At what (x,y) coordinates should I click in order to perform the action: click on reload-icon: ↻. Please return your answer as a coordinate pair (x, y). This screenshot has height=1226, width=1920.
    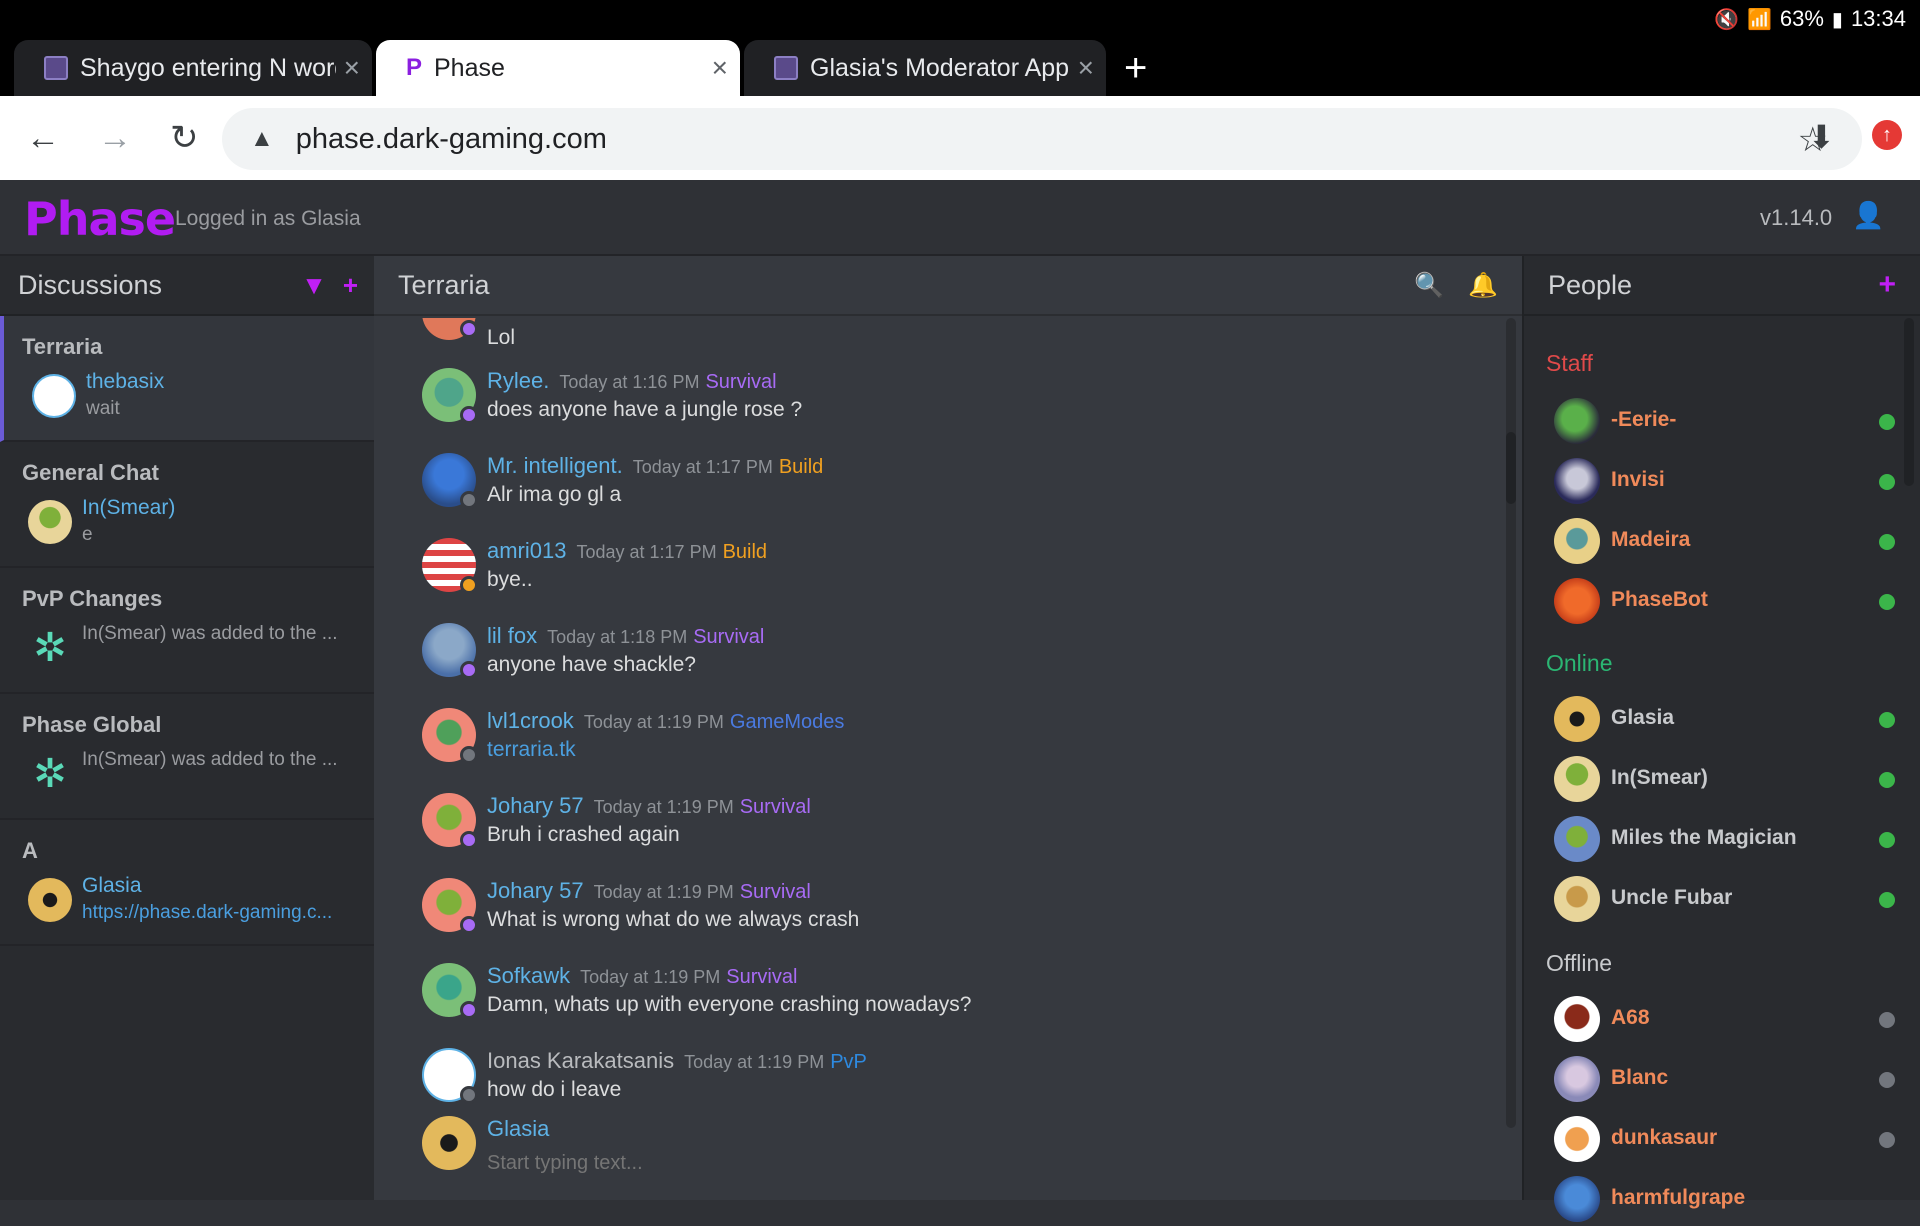
    Looking at the image, I should click on (184, 138).